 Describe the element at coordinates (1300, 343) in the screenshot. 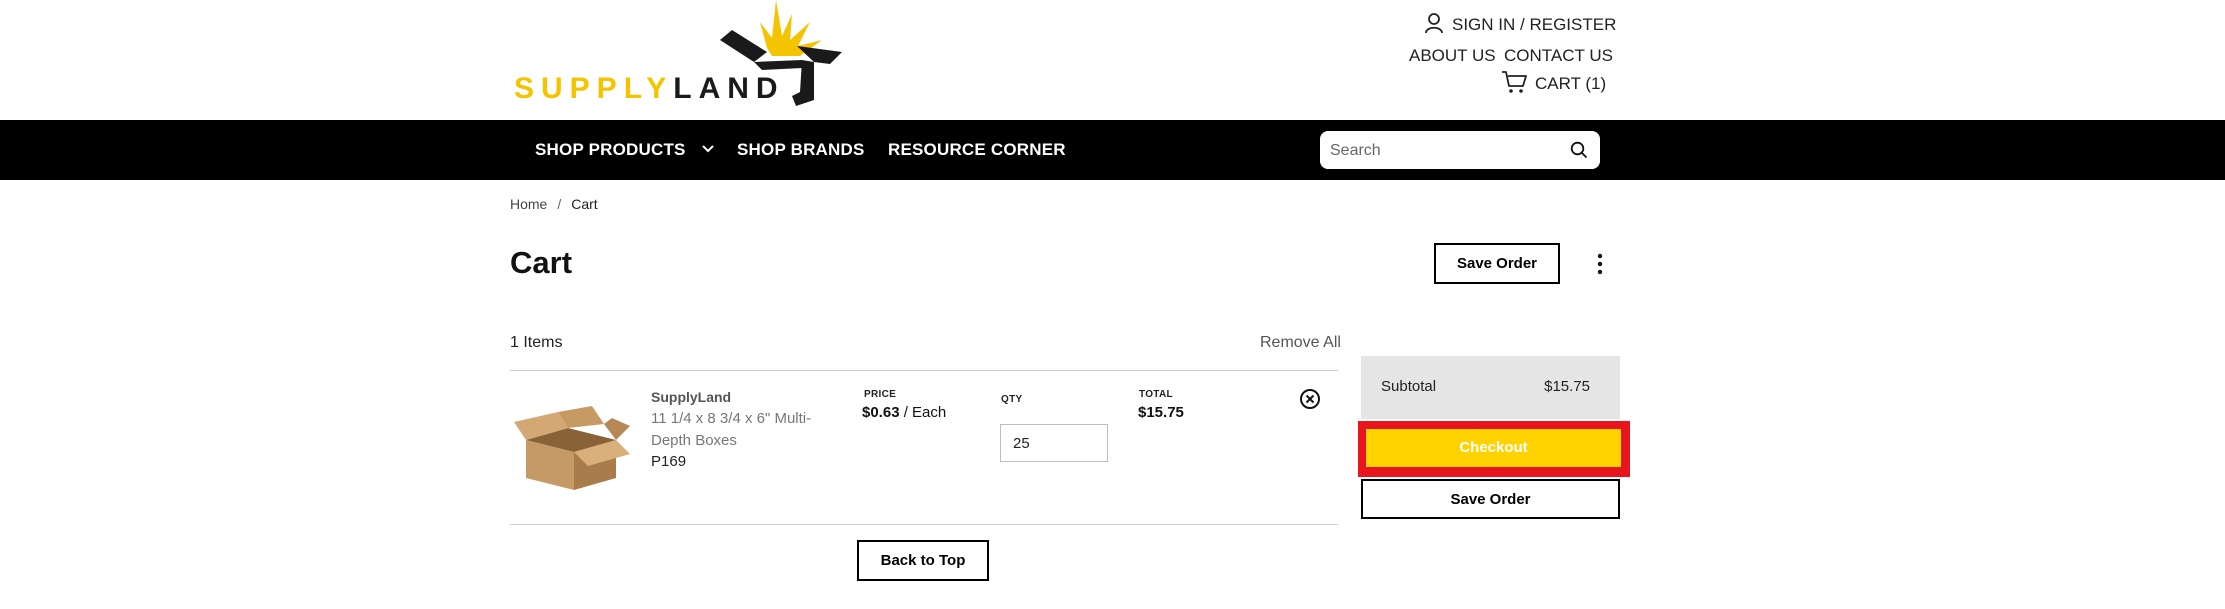

I see `remove-all-link: Remove All` at that location.